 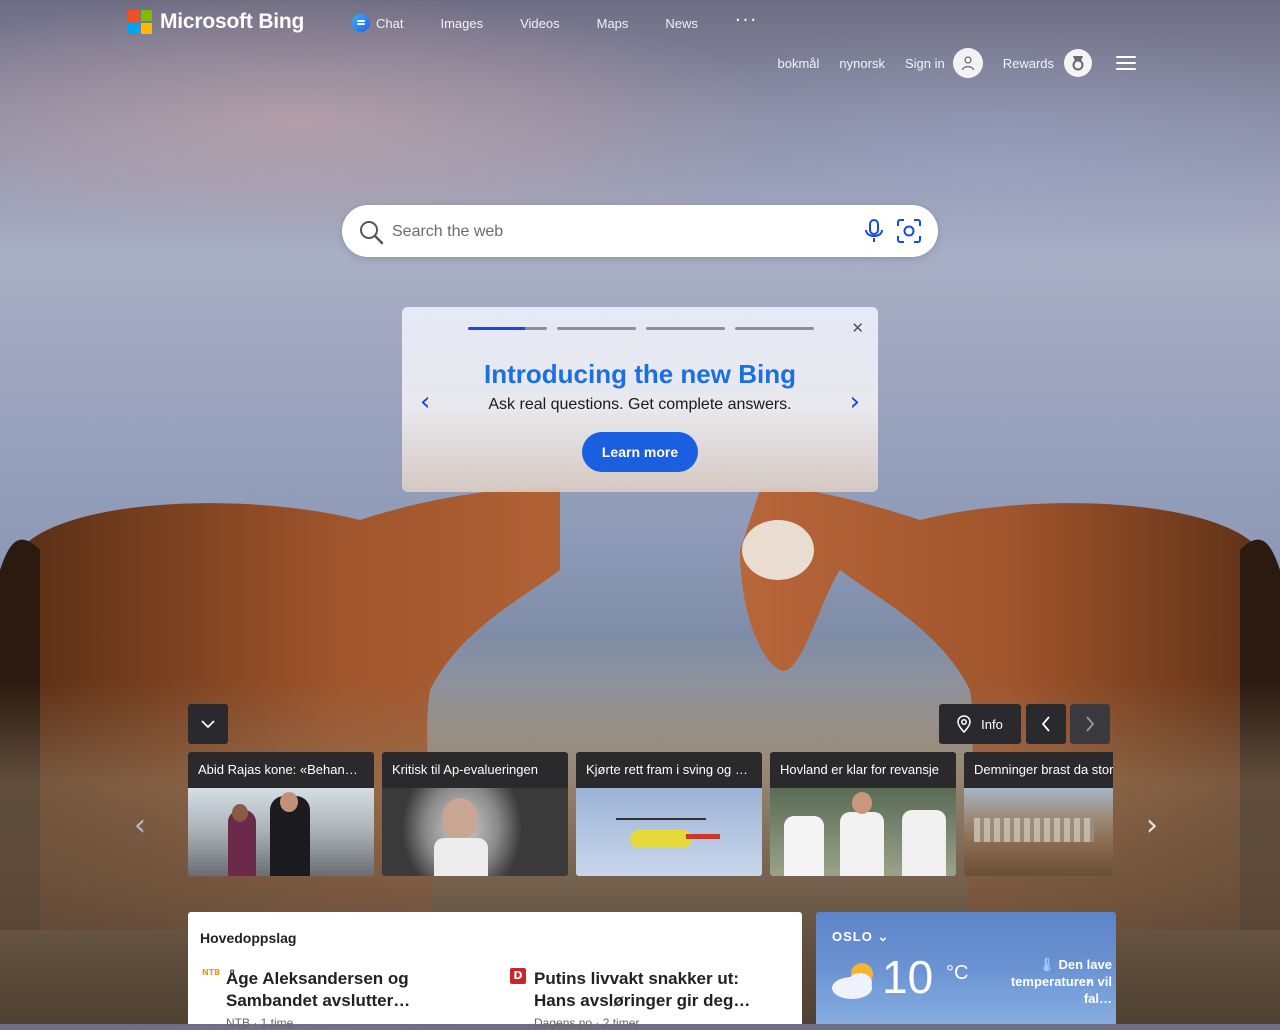 I want to click on learn-more-button: Learn more, so click(x=640, y=452).